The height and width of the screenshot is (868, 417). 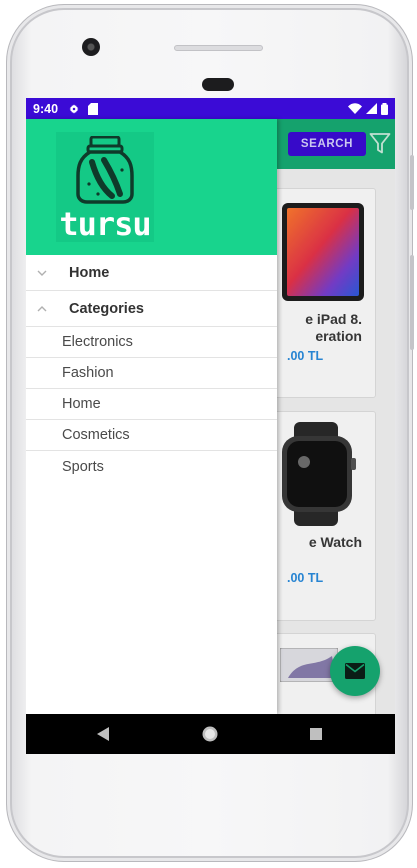 I want to click on settings-gear-icon, so click(x=74, y=108).